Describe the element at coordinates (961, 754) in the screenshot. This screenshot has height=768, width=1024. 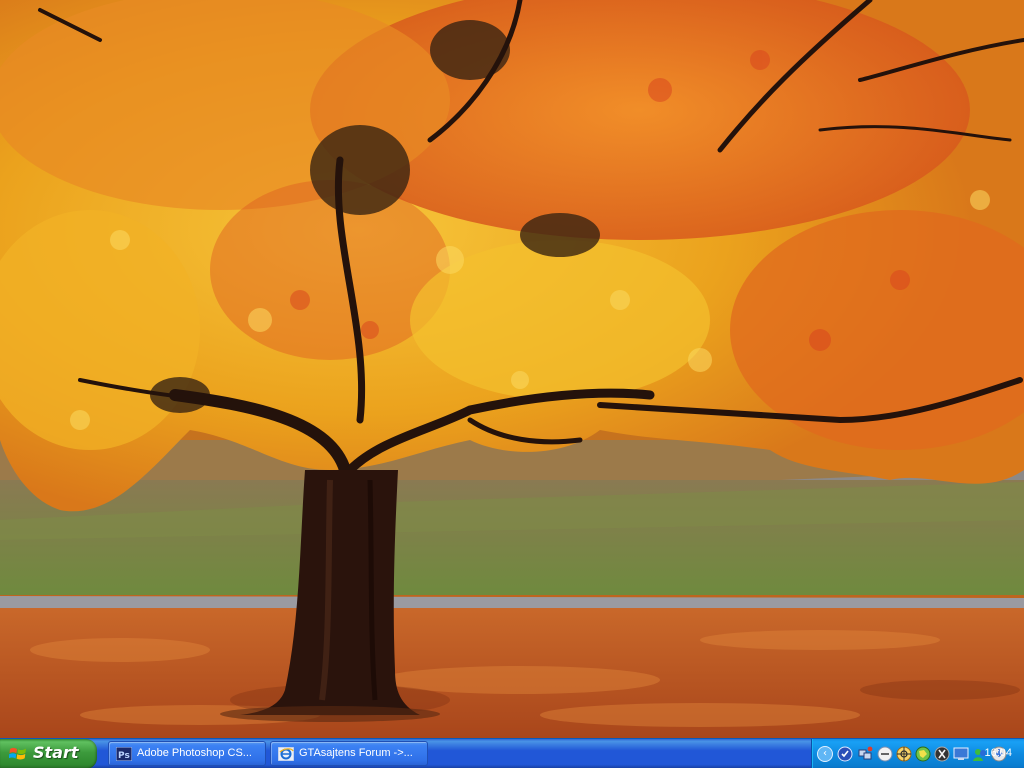
I see `display-icon` at that location.